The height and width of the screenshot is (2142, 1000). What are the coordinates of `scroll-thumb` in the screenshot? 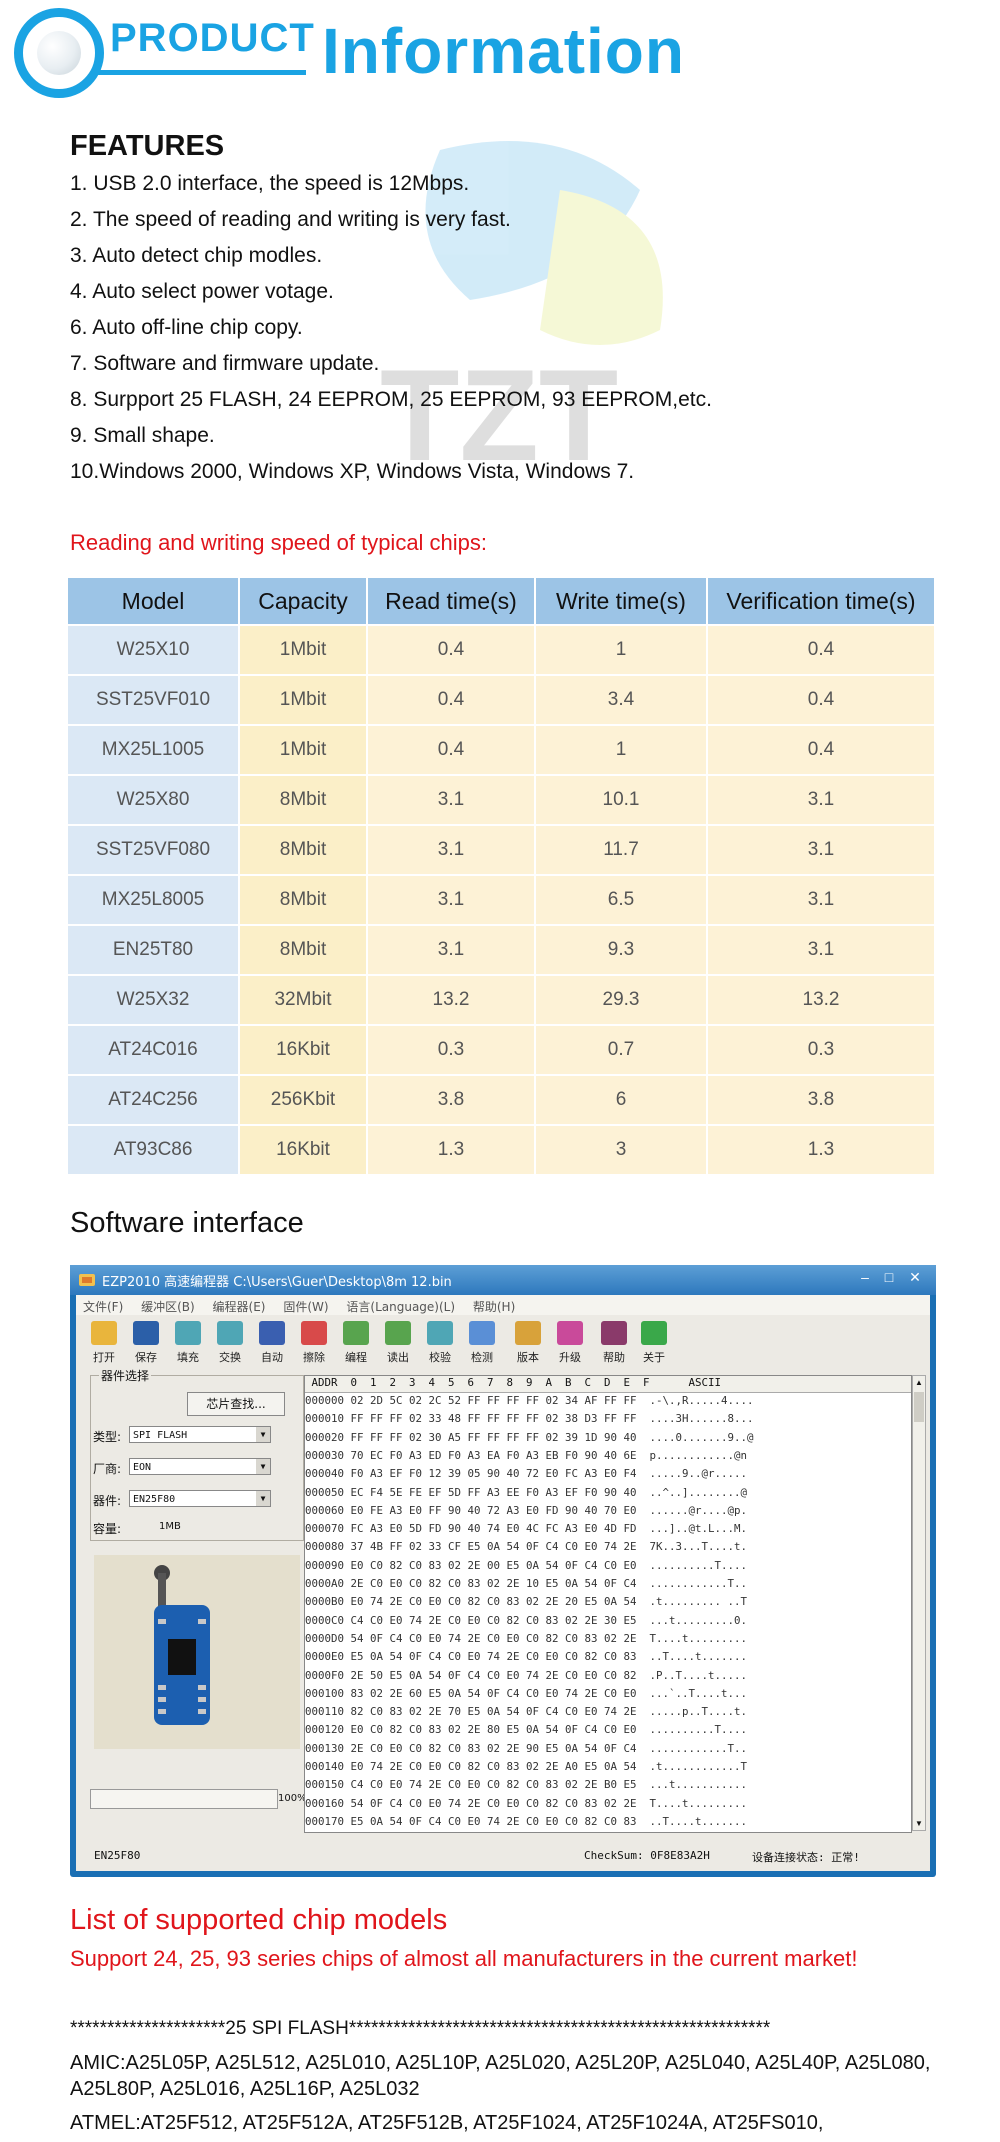 It's located at (919, 1407).